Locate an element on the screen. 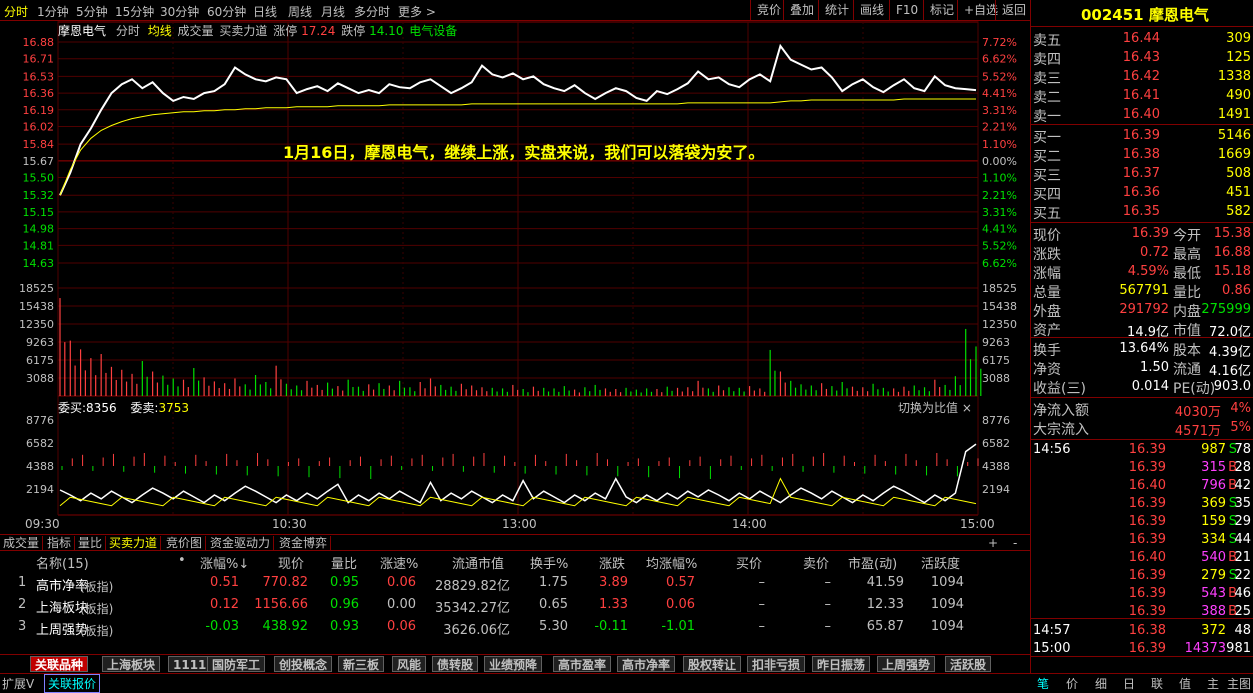  bottom-tab: 活跃股 is located at coordinates (968, 664).